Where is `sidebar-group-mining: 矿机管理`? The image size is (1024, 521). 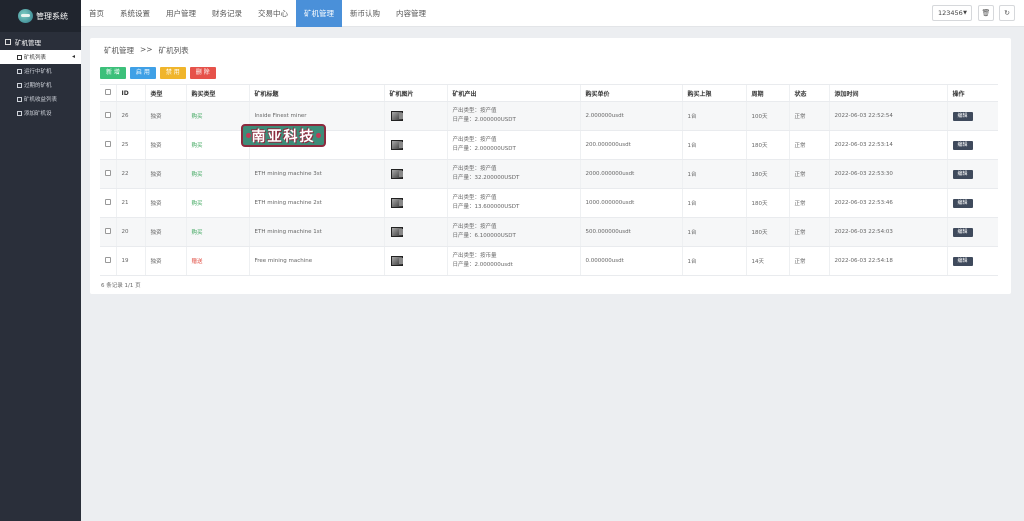 sidebar-group-mining: 矿机管理 is located at coordinates (40, 42).